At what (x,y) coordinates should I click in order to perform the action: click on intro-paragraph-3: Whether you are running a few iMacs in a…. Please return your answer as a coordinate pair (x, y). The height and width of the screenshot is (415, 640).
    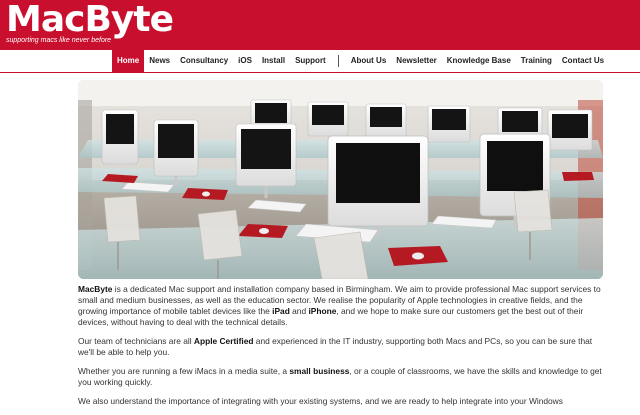
    Looking at the image, I should click on (340, 376).